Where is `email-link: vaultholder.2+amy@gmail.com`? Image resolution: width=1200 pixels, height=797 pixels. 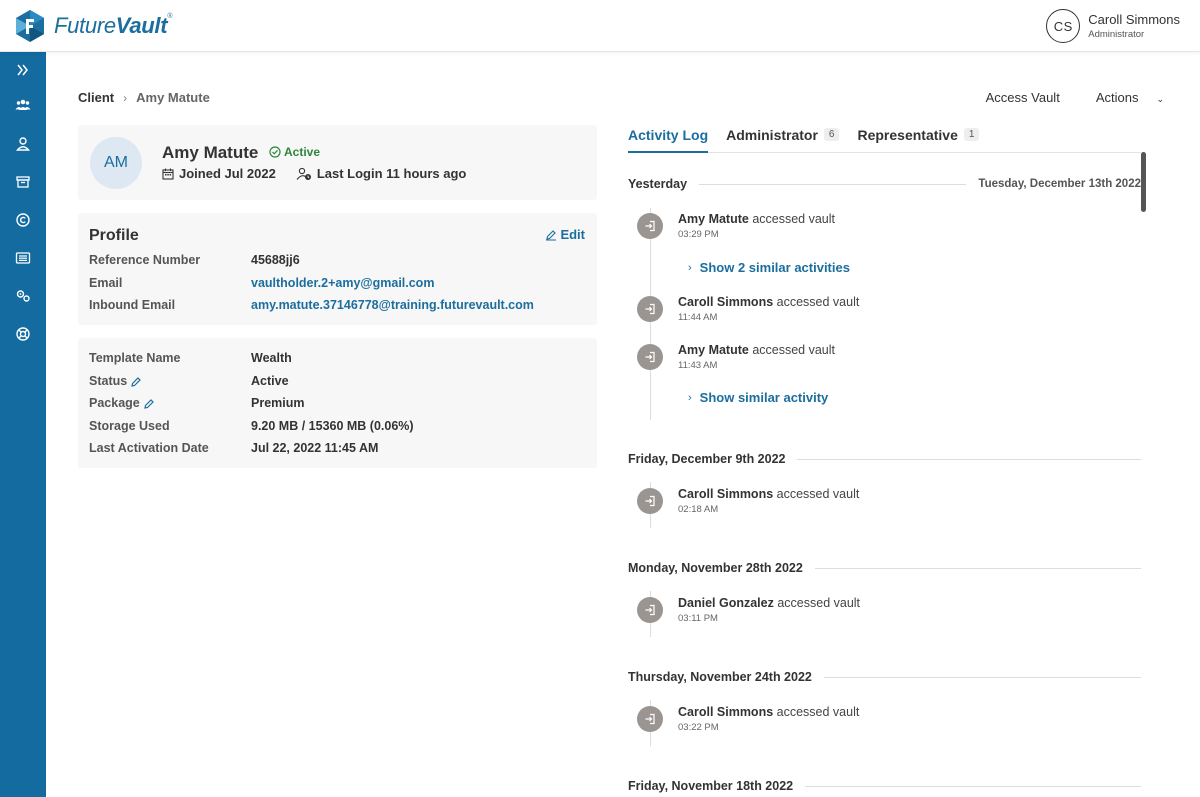
email-link: vaultholder.2+amy@gmail.com is located at coordinates (342, 283).